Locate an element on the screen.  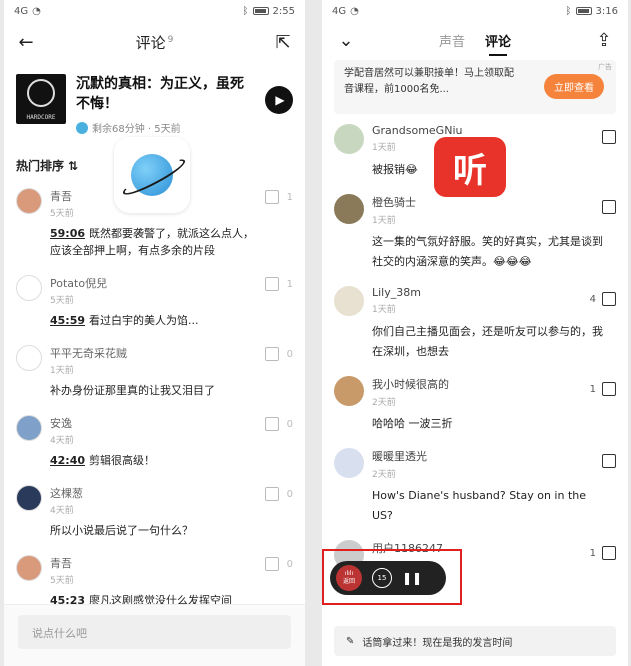
comment-item: 平平无奇采花贼 1天前 补办身份证那里真的让我又泪目了 0 is located at coordinates (154, 374).